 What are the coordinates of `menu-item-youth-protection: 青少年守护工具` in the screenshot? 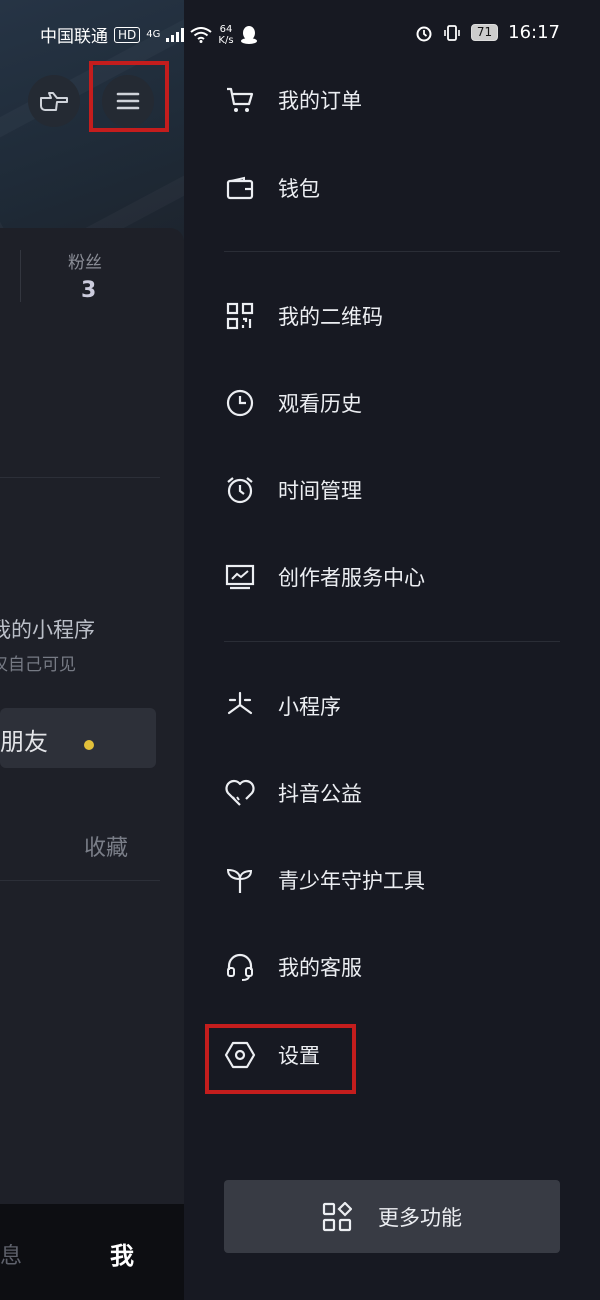 It's located at (324, 880).